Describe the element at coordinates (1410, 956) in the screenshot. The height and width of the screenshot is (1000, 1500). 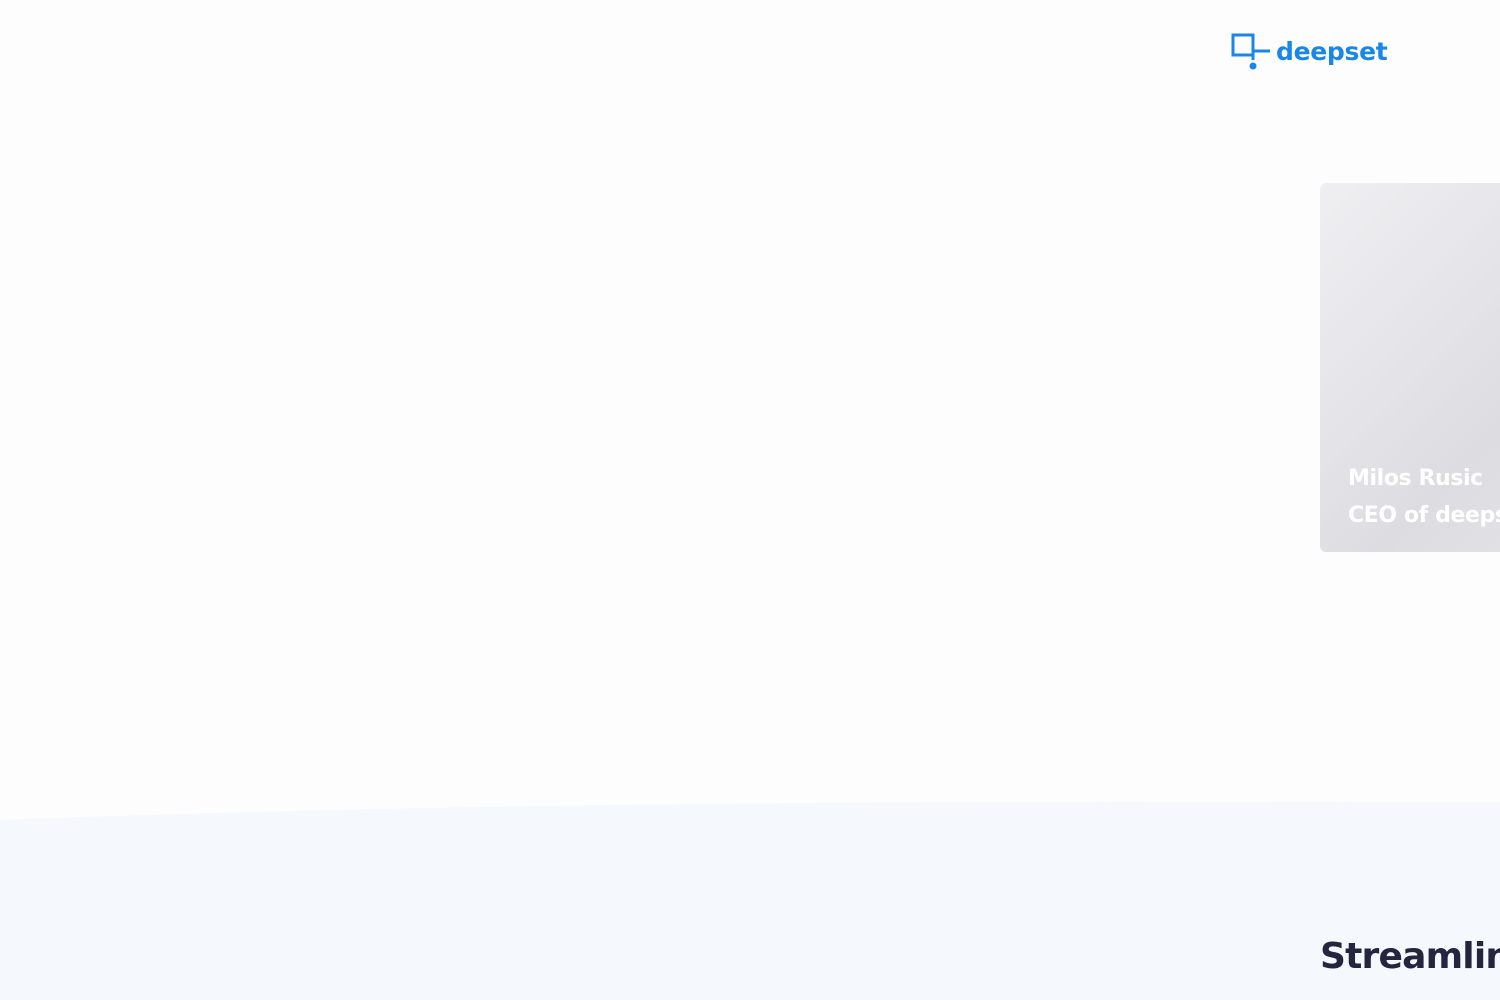
I see `section-heading: Streamlining` at that location.